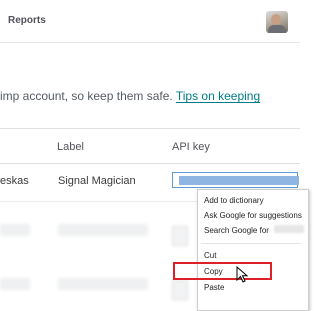  What do you see at coordinates (251, 243) in the screenshot?
I see `menu-separator` at bounding box center [251, 243].